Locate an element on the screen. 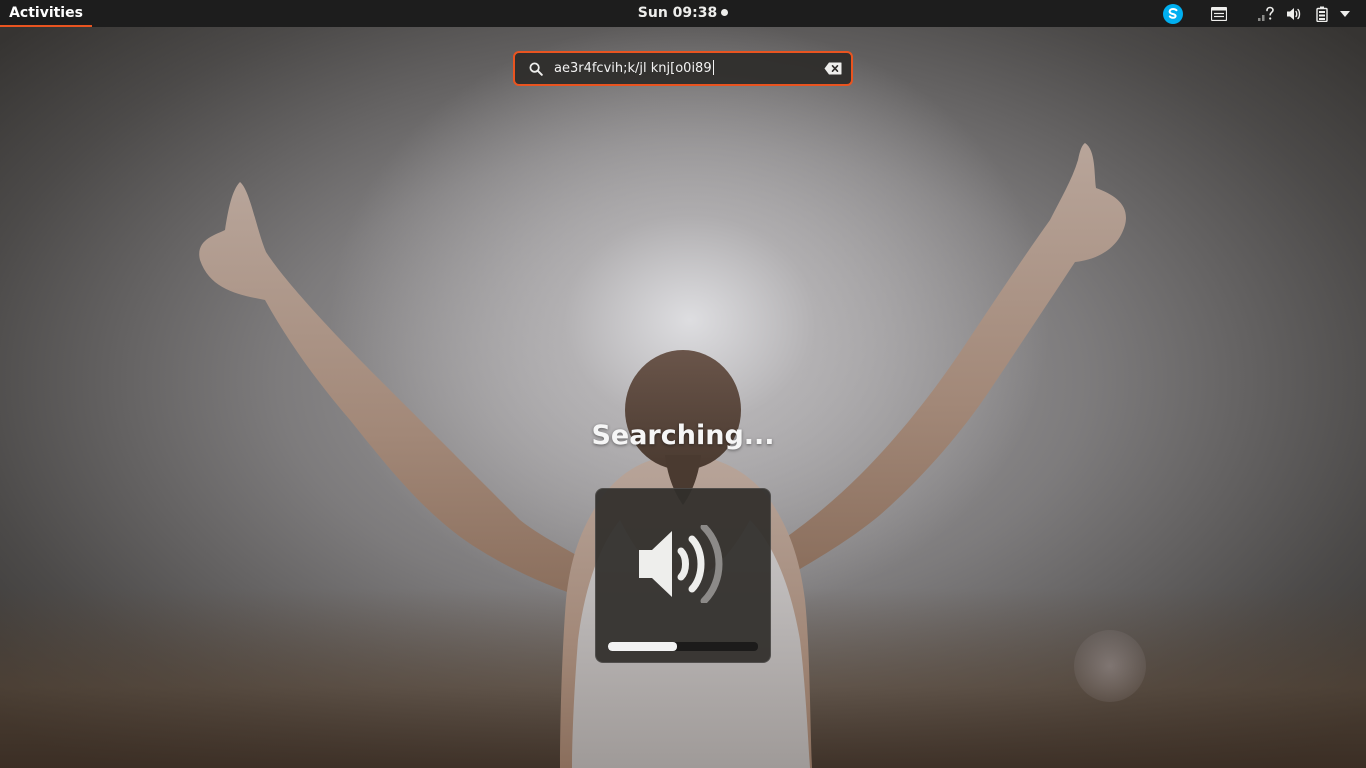  volume-icon is located at coordinates (1294, 13).